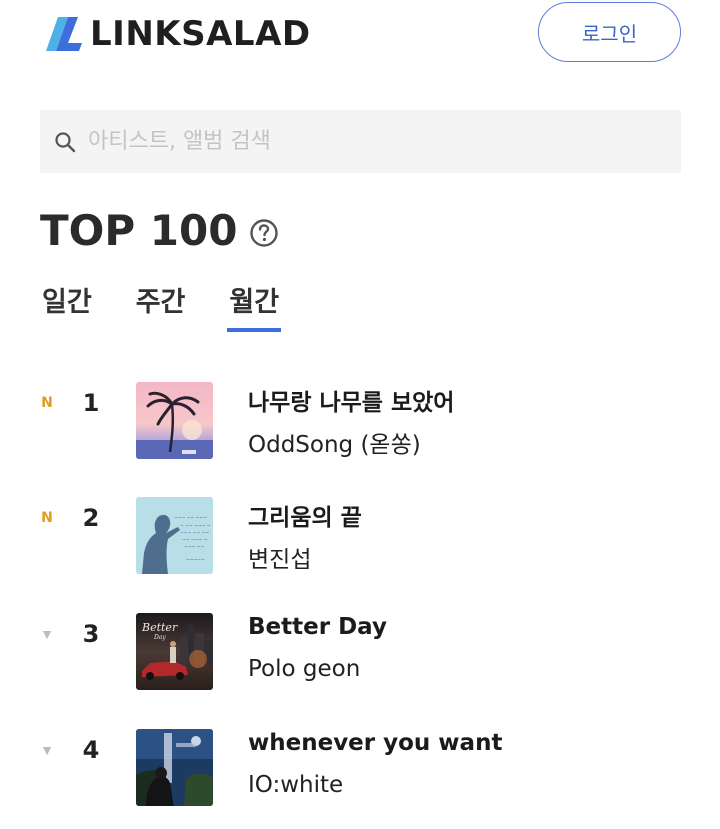 The height and width of the screenshot is (829, 720). What do you see at coordinates (91, 634) in the screenshot?
I see `rank-number: 3` at bounding box center [91, 634].